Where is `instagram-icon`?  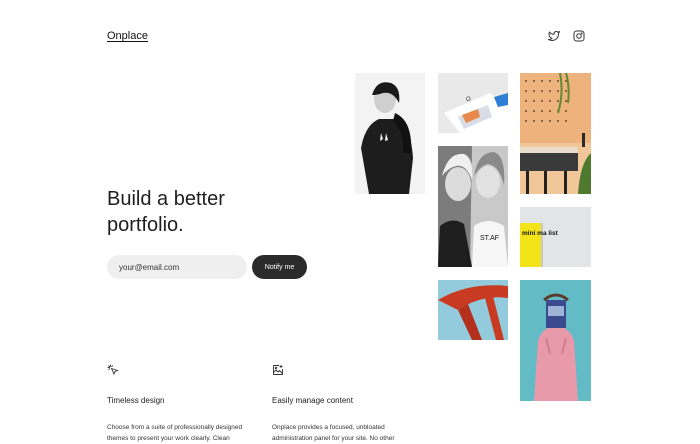
instagram-icon is located at coordinates (579, 36).